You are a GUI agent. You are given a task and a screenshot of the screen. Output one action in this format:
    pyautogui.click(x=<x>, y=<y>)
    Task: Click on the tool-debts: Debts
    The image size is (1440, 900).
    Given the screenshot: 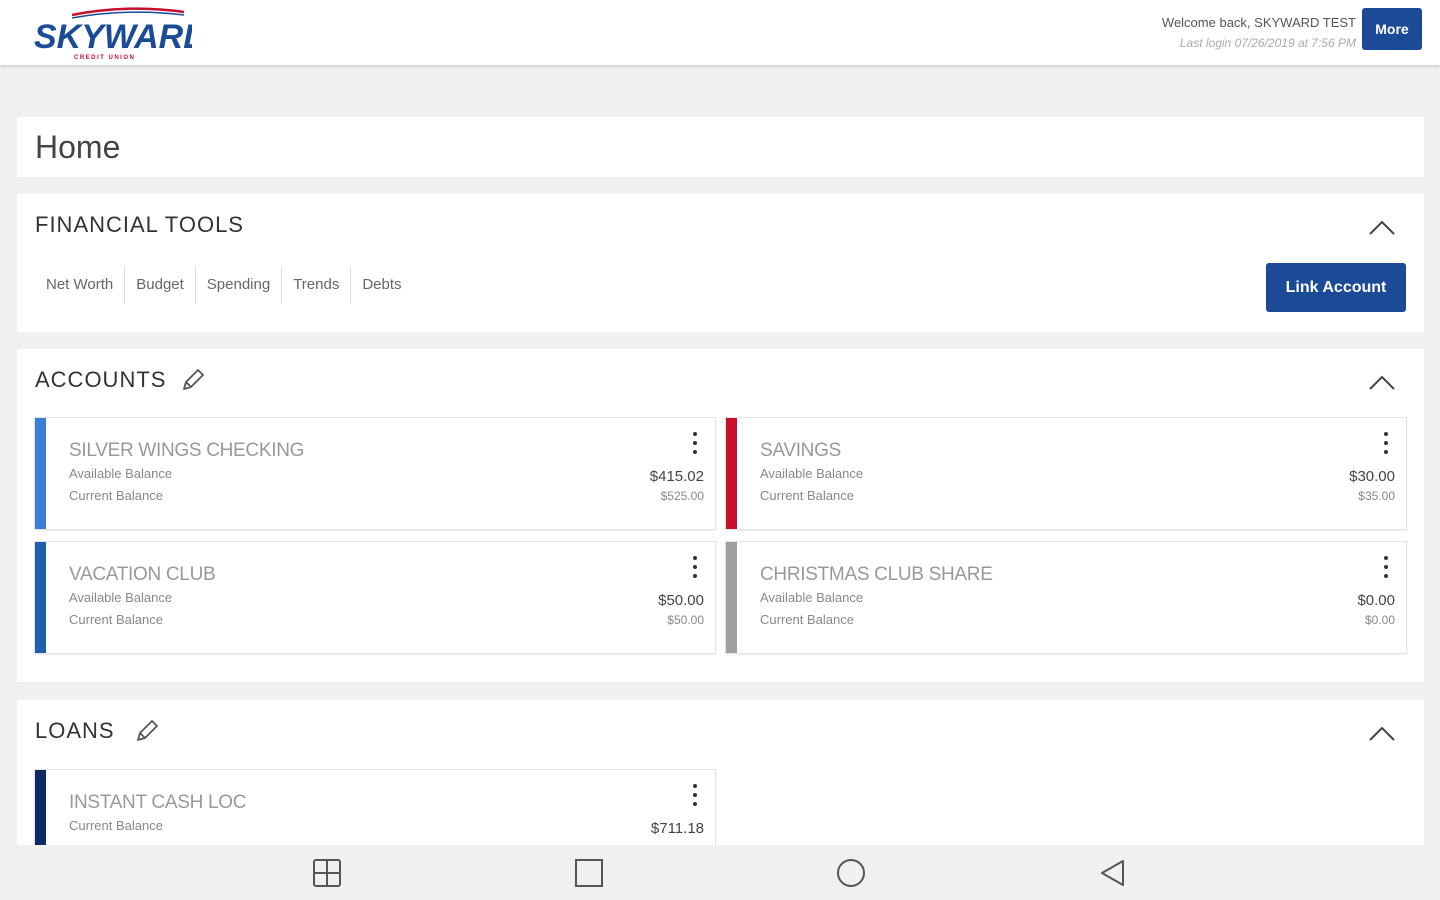 What is the action you would take?
    pyautogui.click(x=381, y=285)
    